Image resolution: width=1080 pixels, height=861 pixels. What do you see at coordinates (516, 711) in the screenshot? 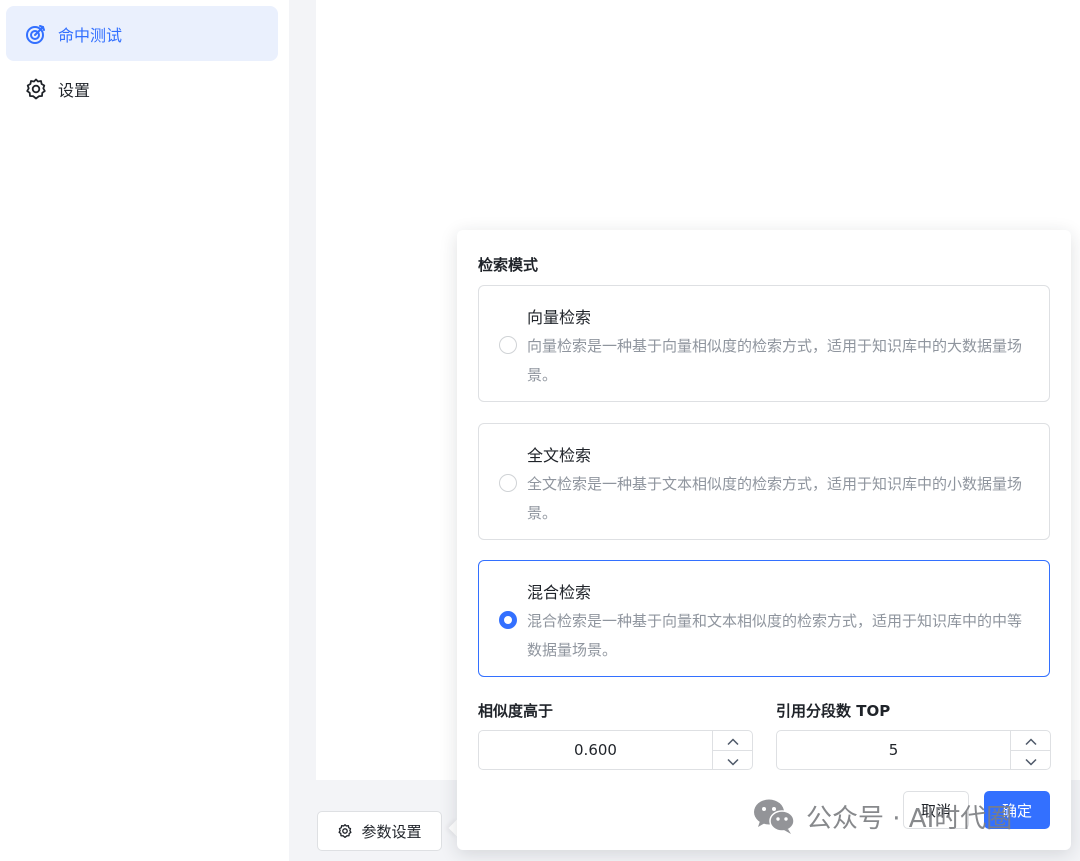
I see `similarity-label: 相似度高于` at bounding box center [516, 711].